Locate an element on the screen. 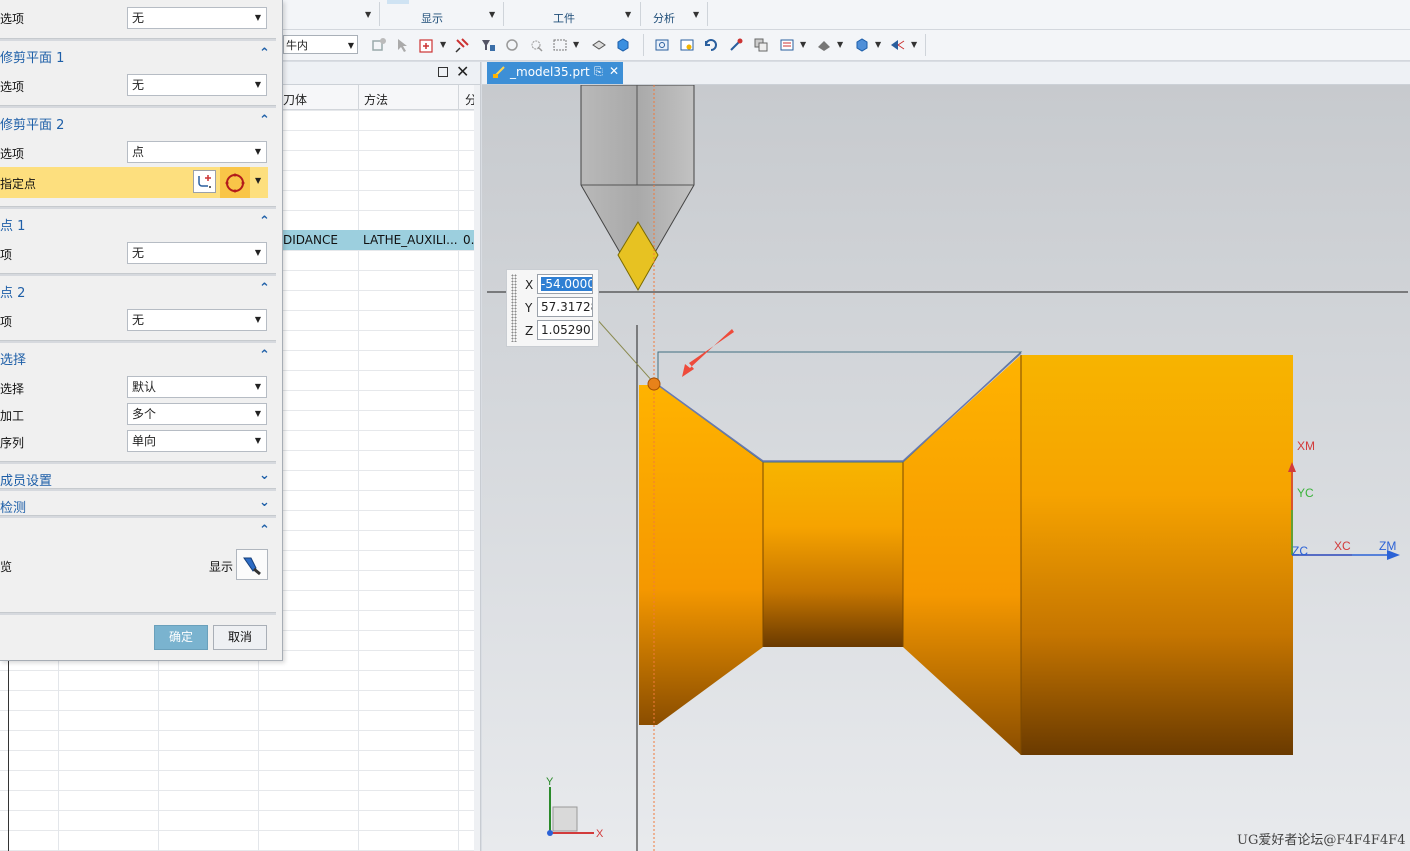 The image size is (1410, 851). section-check: 检测 is located at coordinates (13, 506).